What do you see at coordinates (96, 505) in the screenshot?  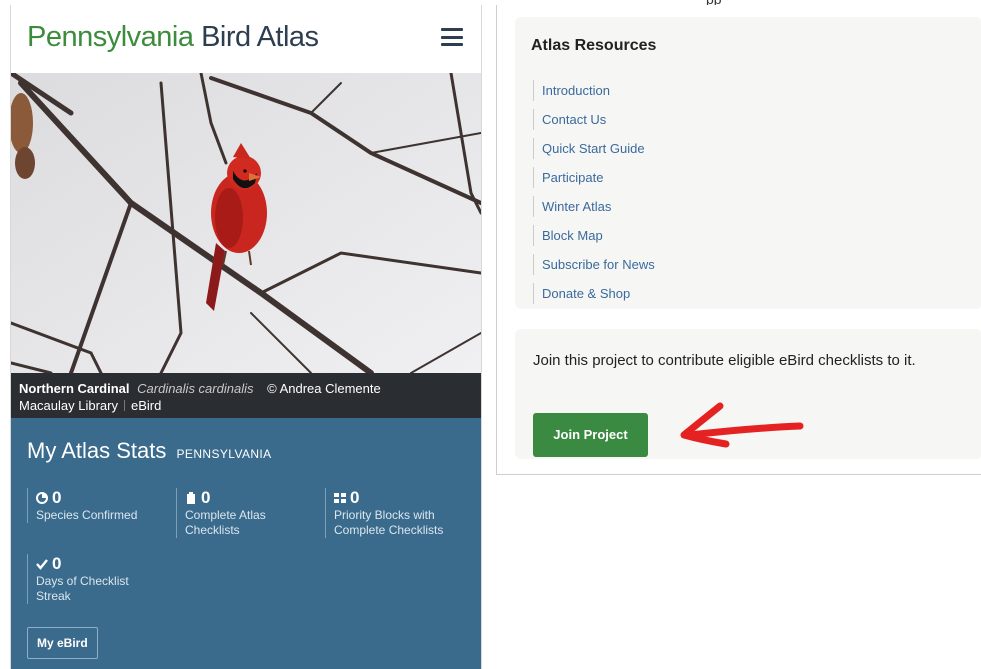 I see `stat-species-confirmed: 0 Species Confirmed` at bounding box center [96, 505].